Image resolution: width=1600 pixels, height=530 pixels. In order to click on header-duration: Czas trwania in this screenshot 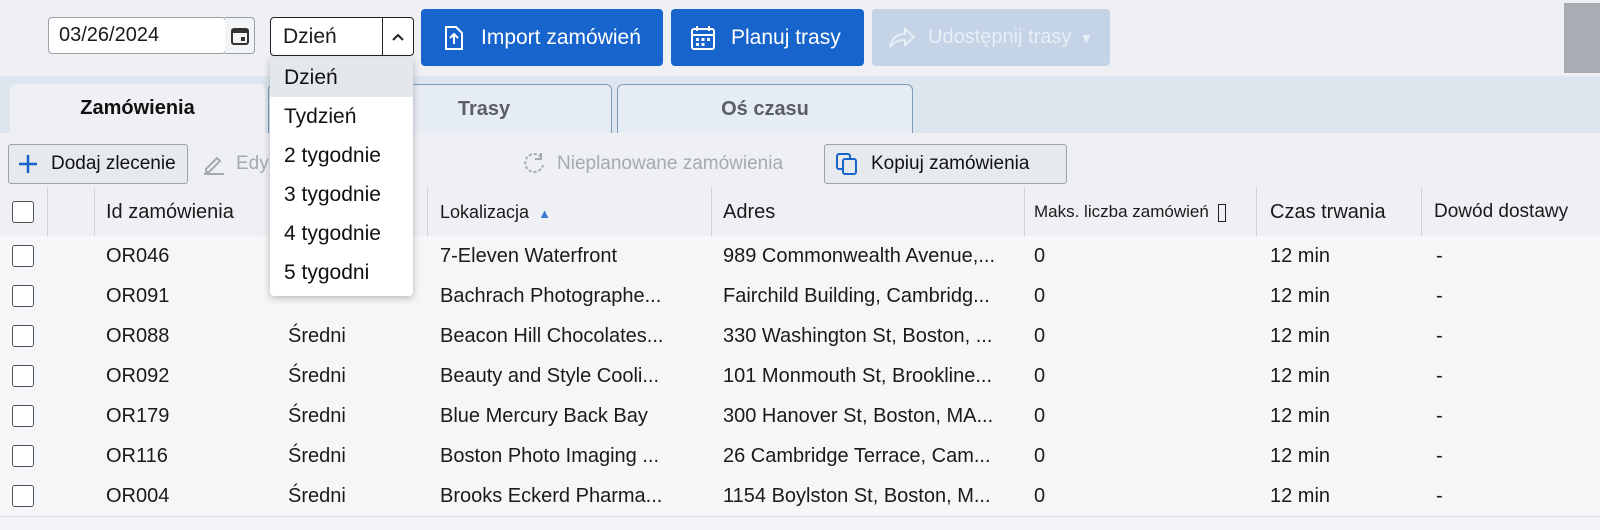, I will do `click(1328, 212)`.